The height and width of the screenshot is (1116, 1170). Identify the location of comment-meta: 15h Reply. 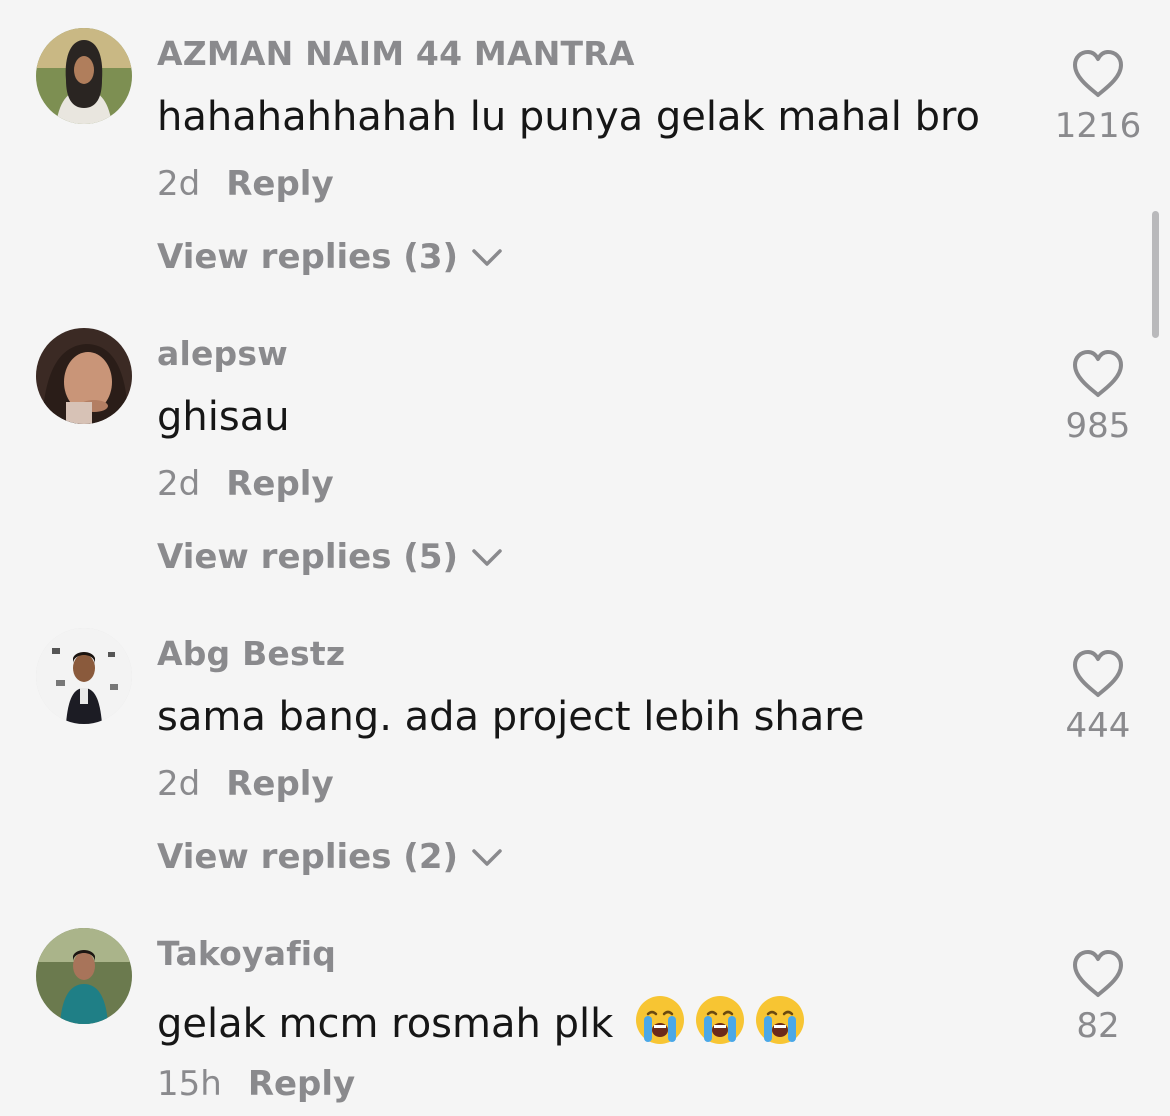
(256, 1084).